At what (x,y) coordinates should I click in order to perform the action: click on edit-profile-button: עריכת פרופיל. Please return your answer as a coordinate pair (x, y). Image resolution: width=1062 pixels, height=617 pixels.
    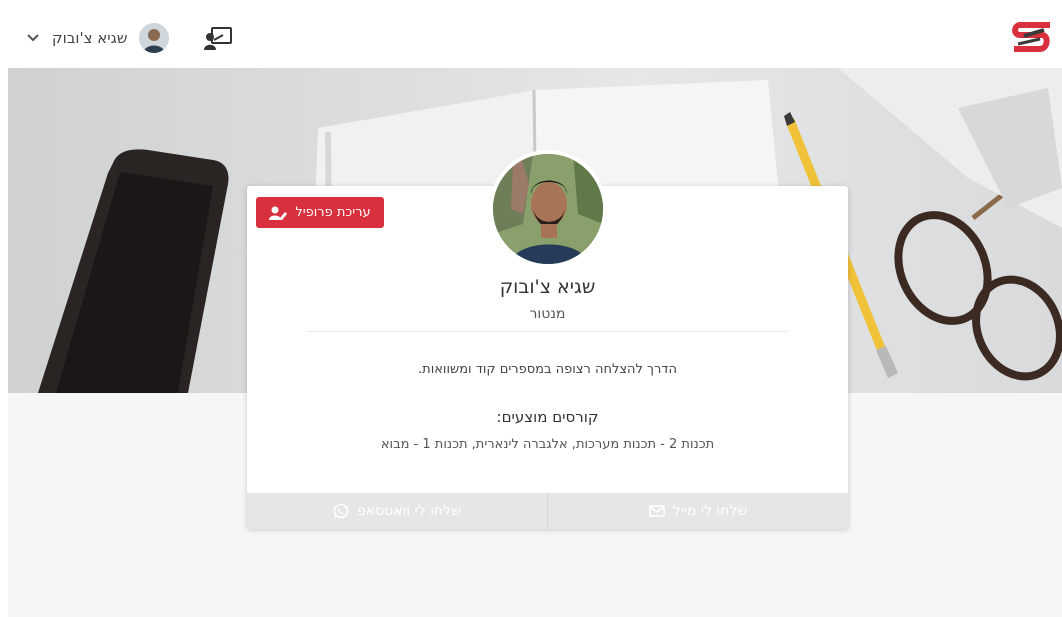
    Looking at the image, I should click on (320, 212).